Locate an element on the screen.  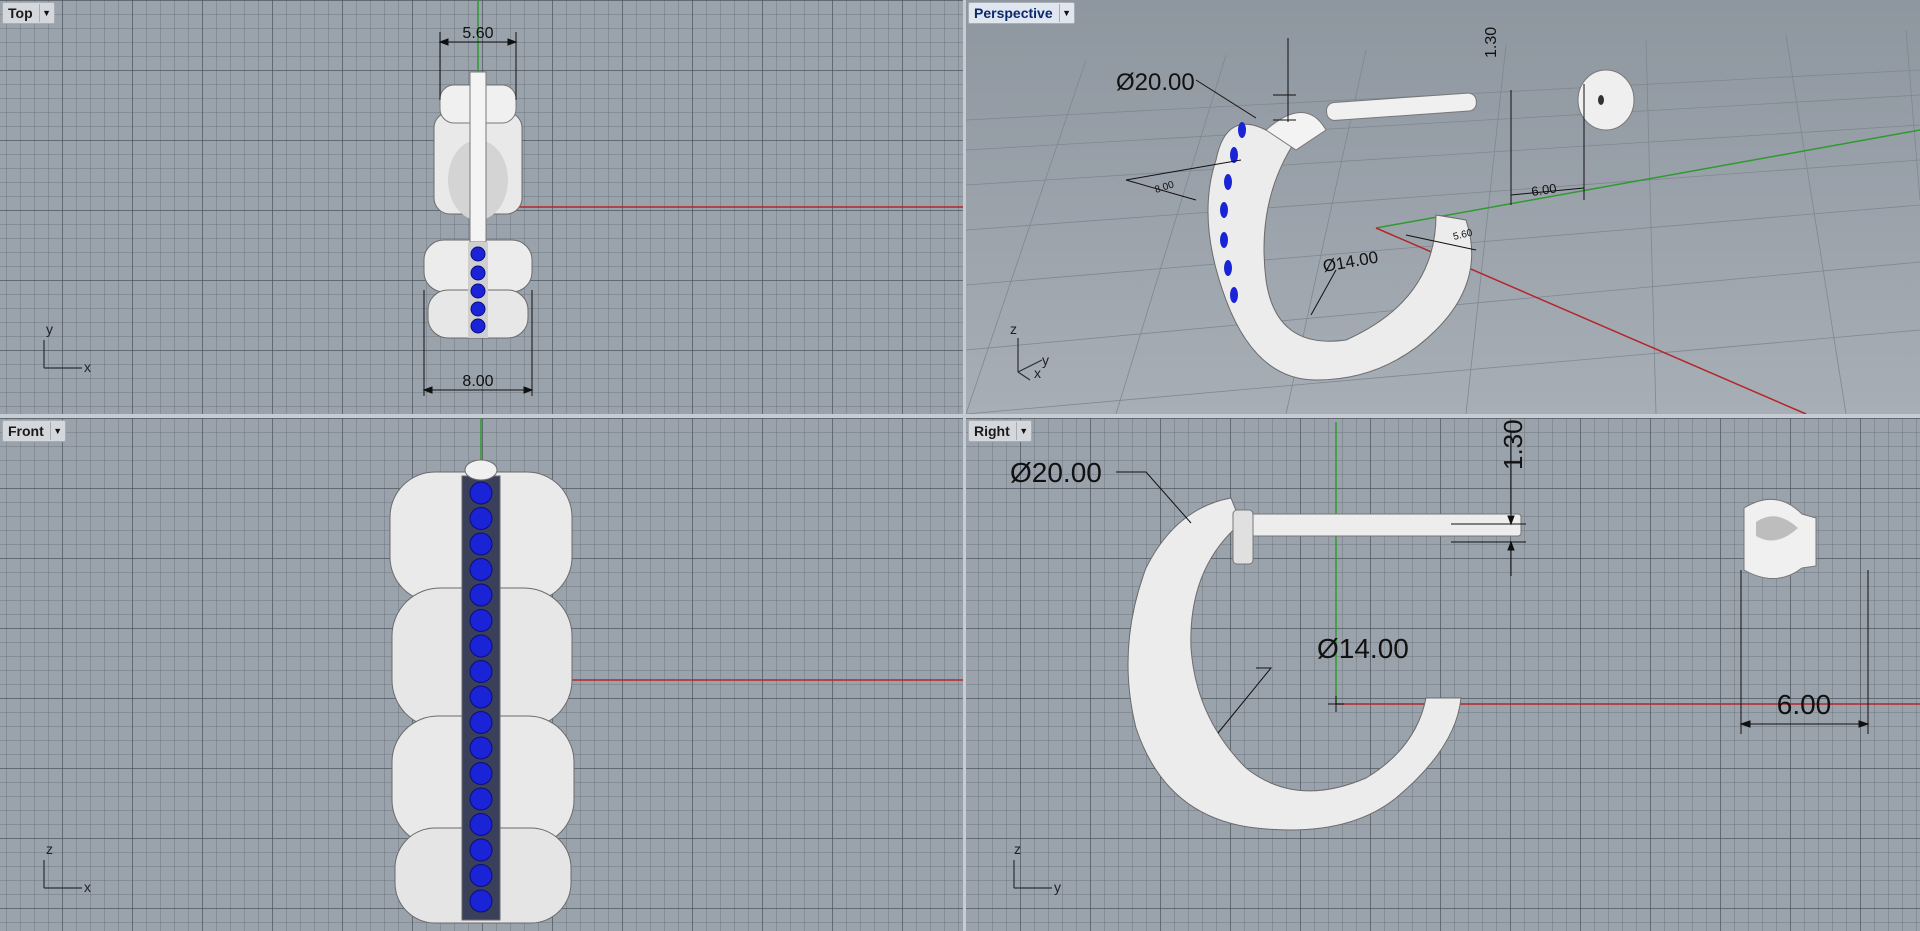
stone-row-front is located at coordinates (481, 697).